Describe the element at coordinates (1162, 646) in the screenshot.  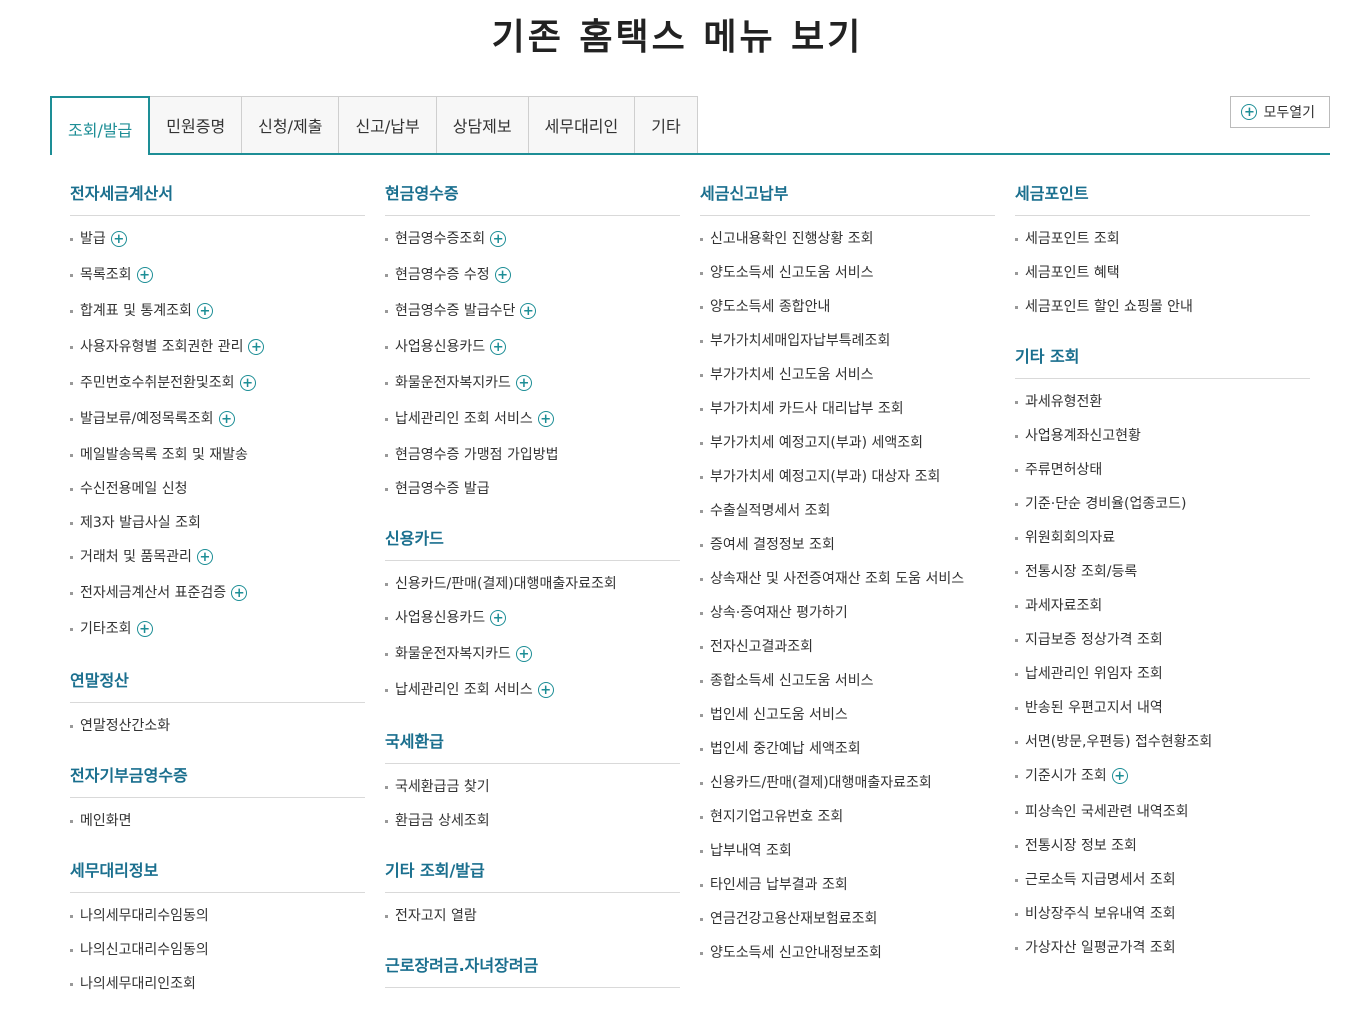
I see `menu-item: 지급보증 정상가격 조회` at that location.